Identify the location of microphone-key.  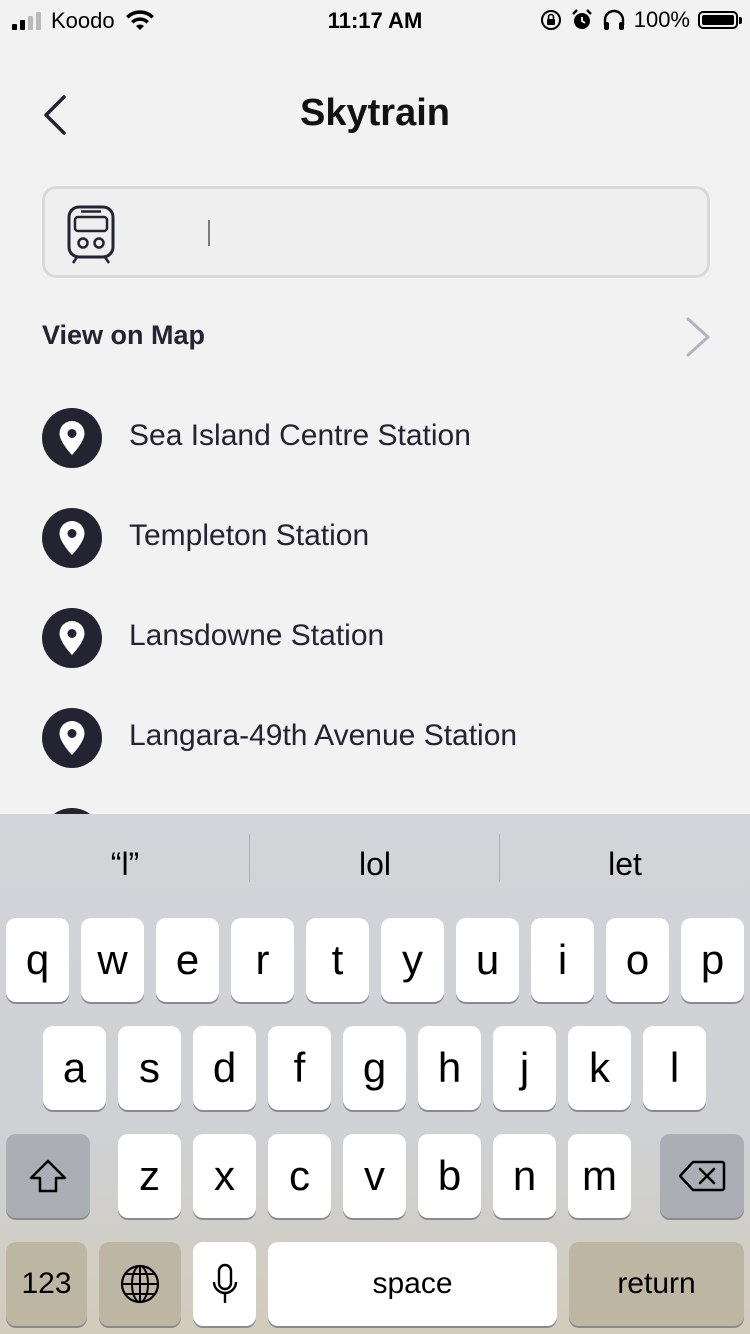
(224, 1284).